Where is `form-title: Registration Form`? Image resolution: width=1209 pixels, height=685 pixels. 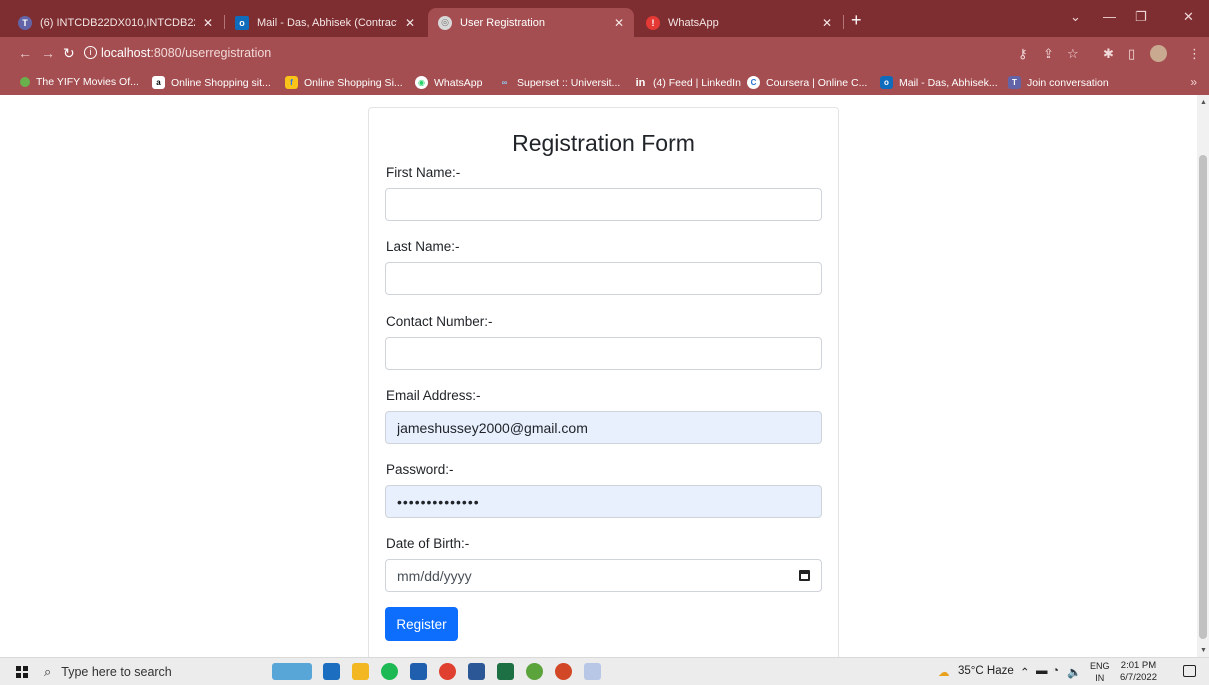
form-title: Registration Form is located at coordinates (603, 143).